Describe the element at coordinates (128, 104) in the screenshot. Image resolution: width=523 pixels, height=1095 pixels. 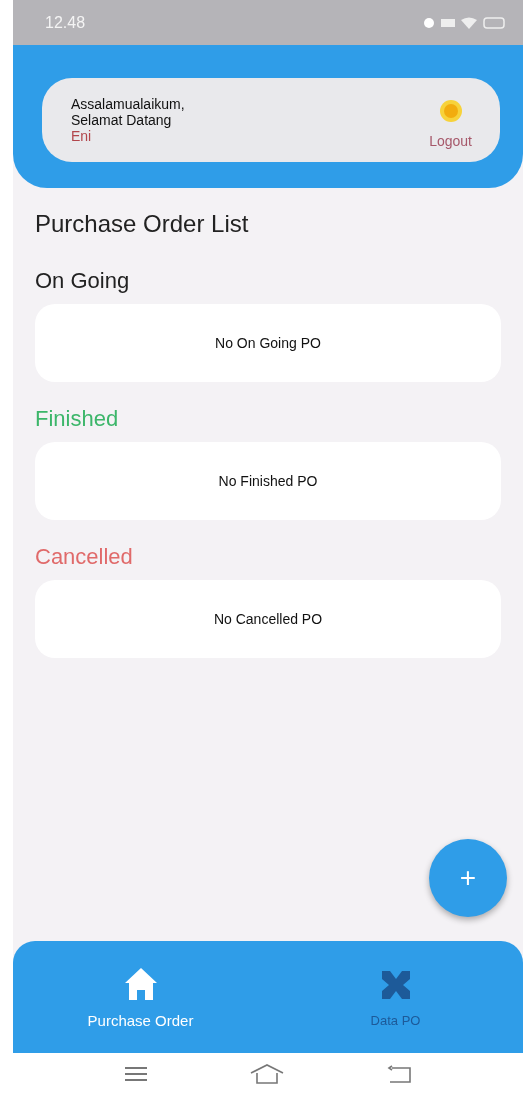
I see `greeting-text: Assalamualaikum,` at that location.